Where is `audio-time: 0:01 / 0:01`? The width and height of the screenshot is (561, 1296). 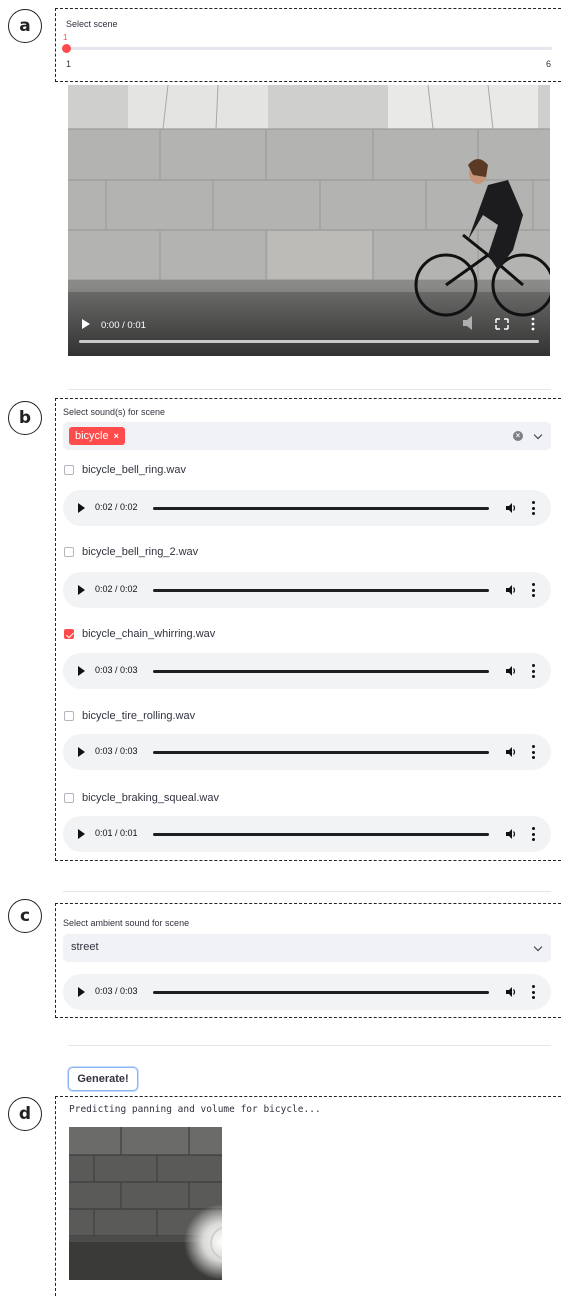 audio-time: 0:01 / 0:01 is located at coordinates (116, 833).